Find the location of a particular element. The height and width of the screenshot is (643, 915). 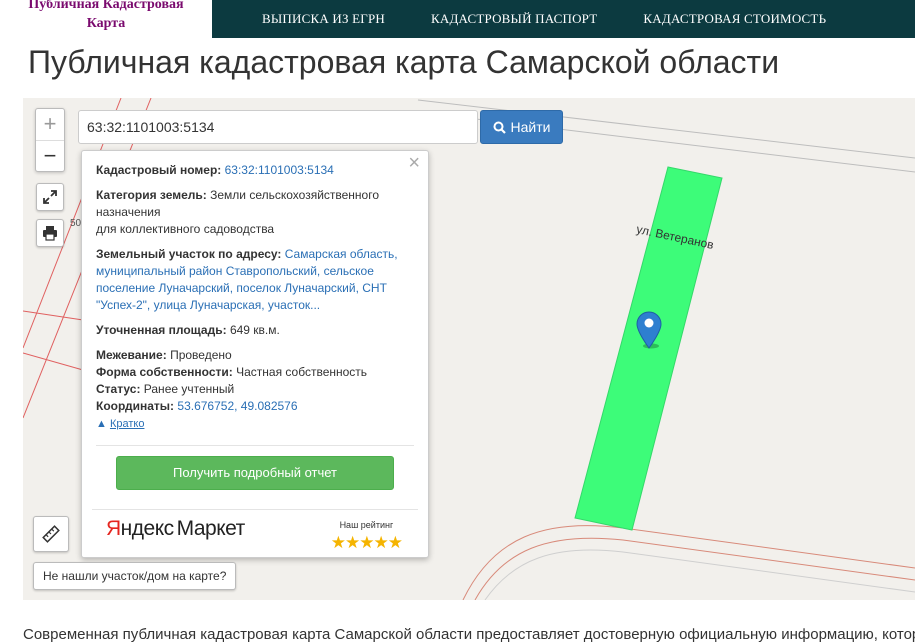

yandex-market-logo: Яндекс Маркет is located at coordinates (176, 528).